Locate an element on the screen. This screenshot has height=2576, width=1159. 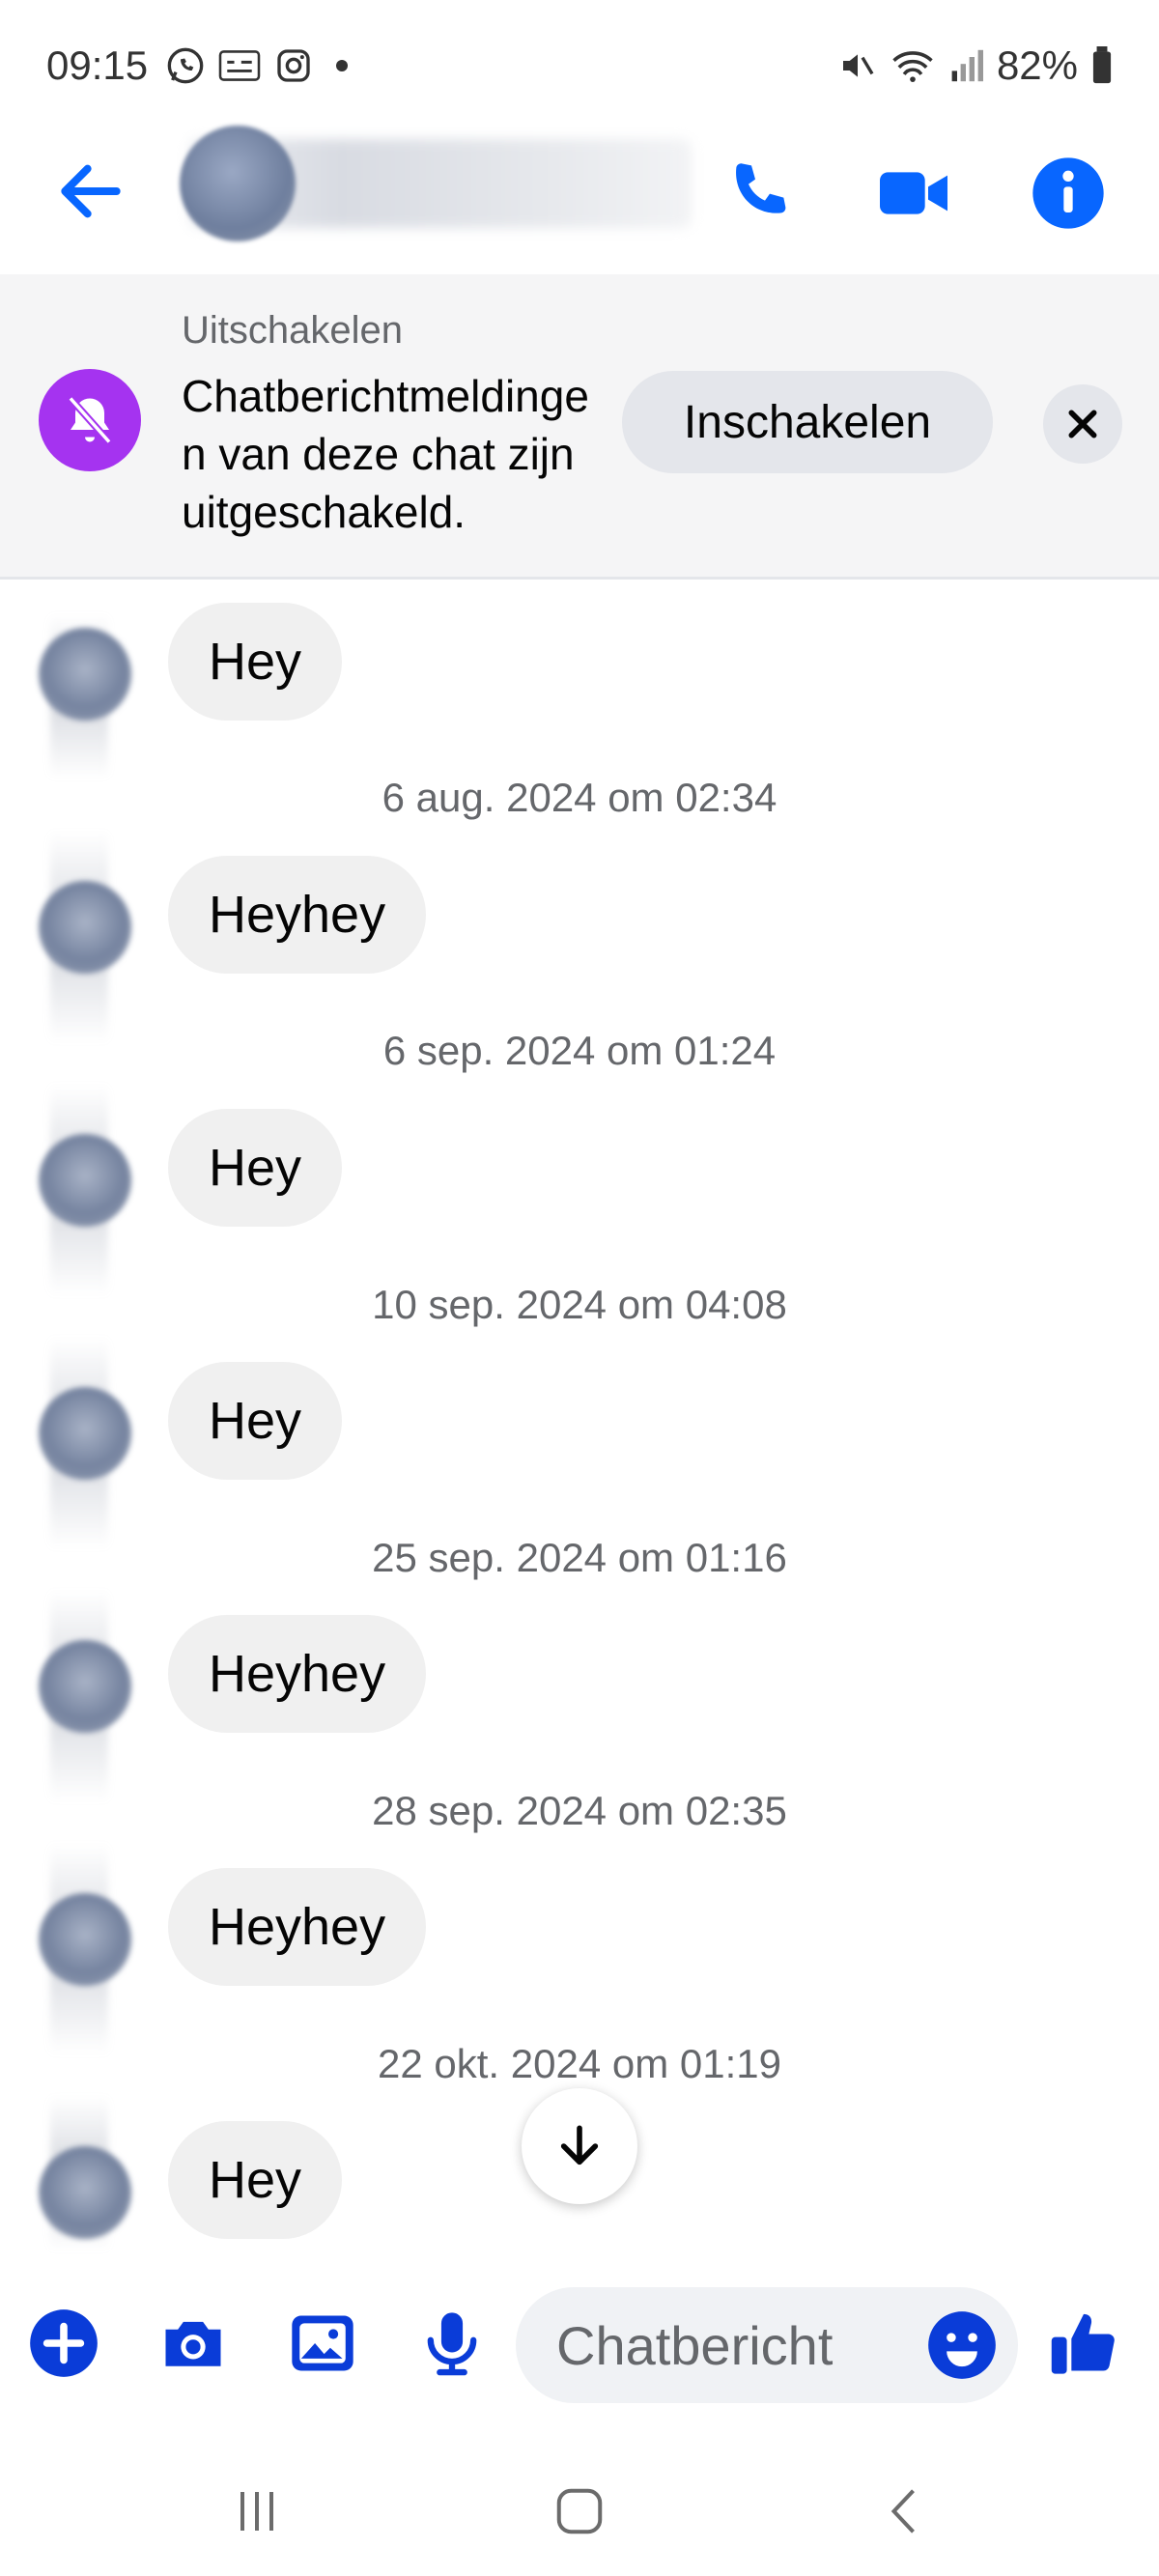
wifi-icon is located at coordinates (912, 66).